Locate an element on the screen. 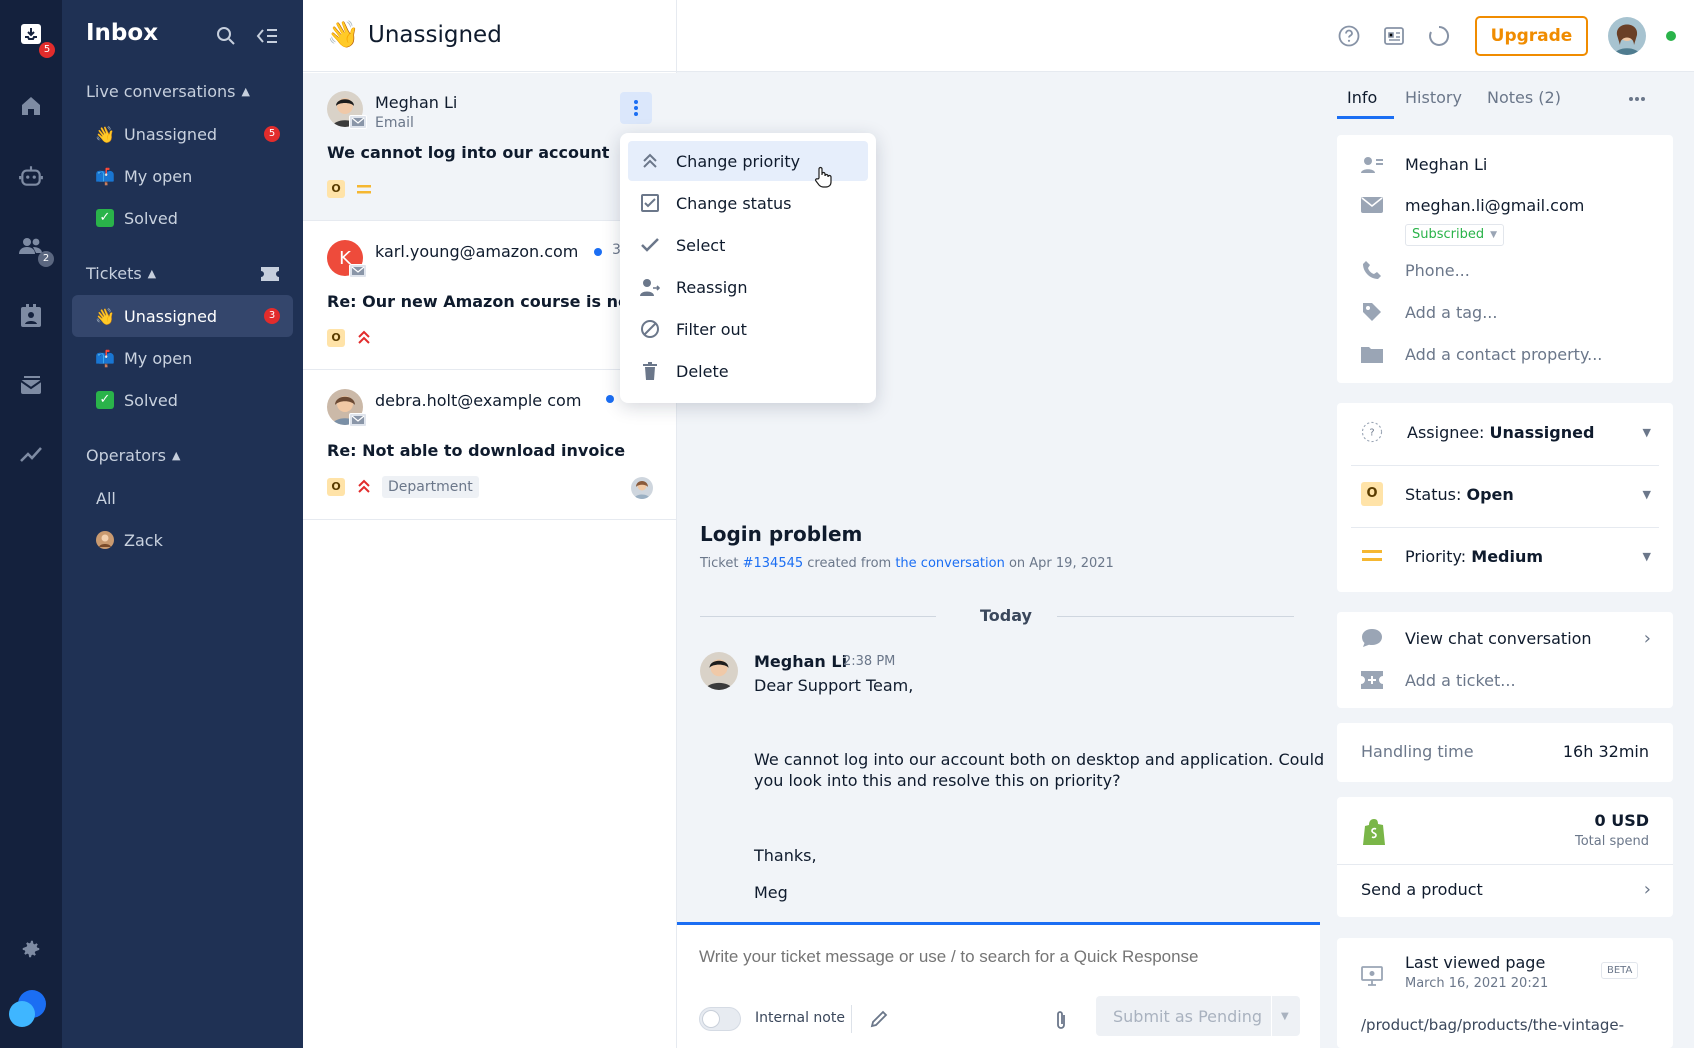  pencil-icon is located at coordinates (879, 1019).